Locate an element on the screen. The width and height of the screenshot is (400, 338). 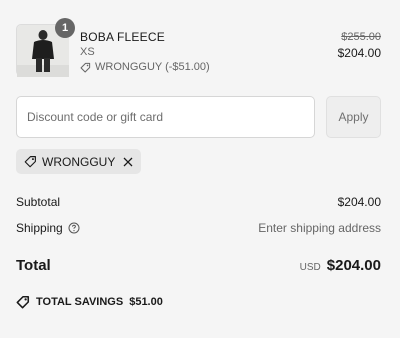
applied-discount-code: WRONGGUY is located at coordinates (79, 161).